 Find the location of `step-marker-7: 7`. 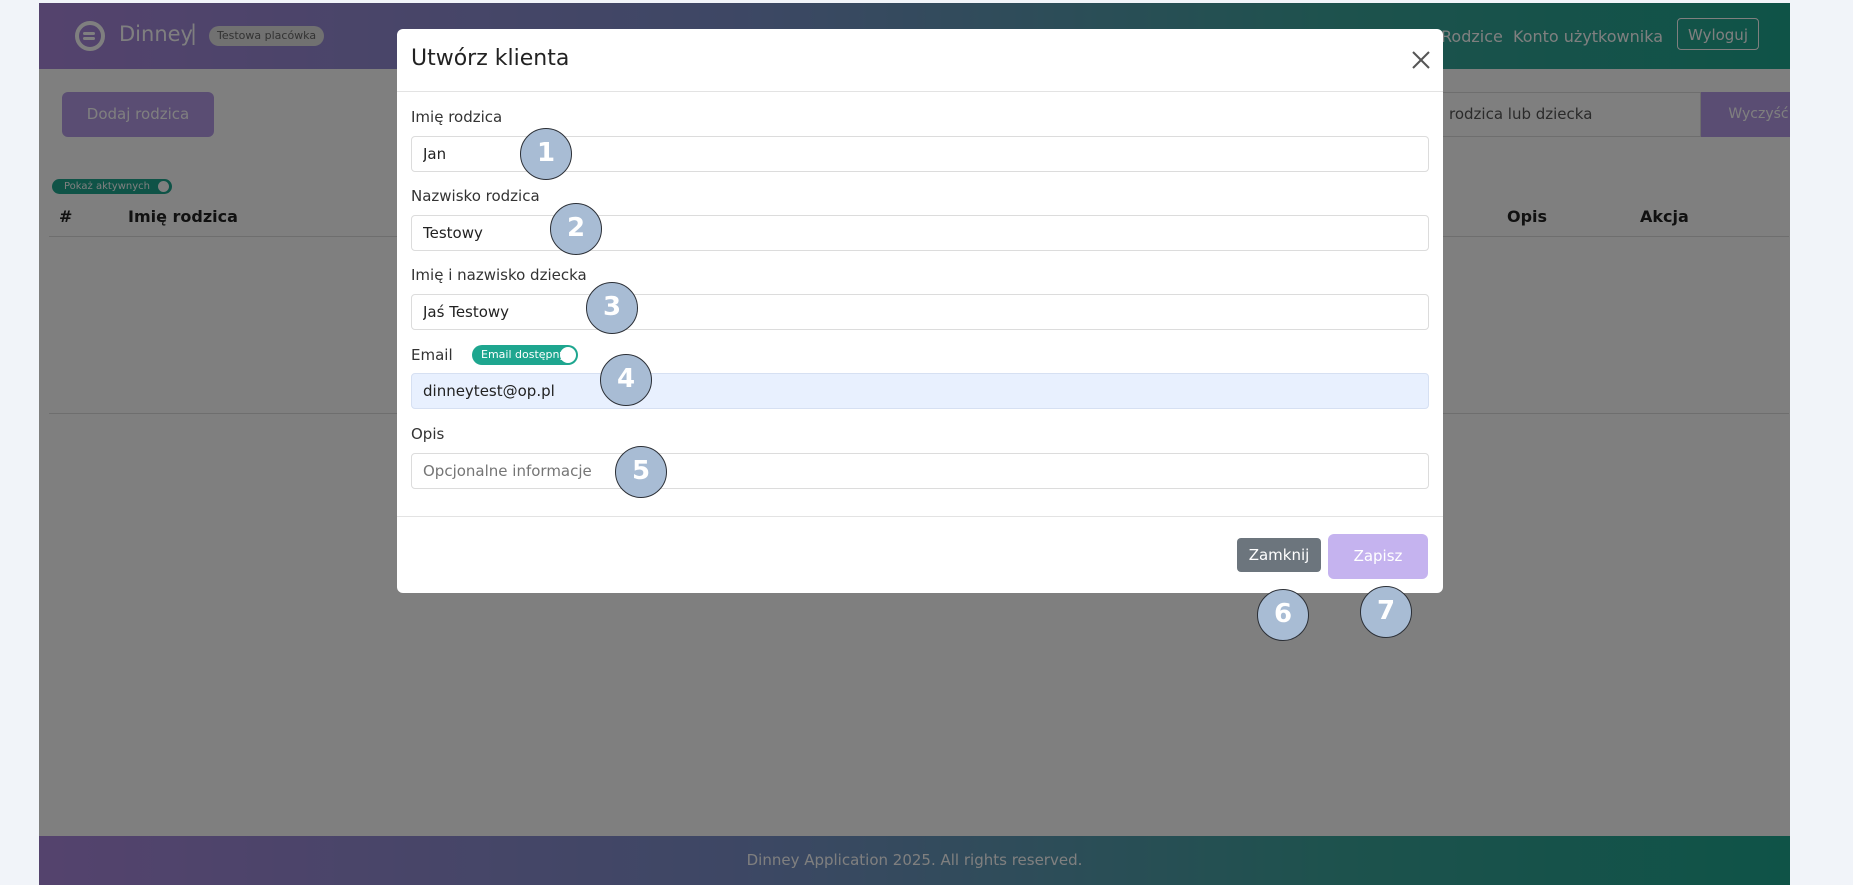

step-marker-7: 7 is located at coordinates (1386, 612).